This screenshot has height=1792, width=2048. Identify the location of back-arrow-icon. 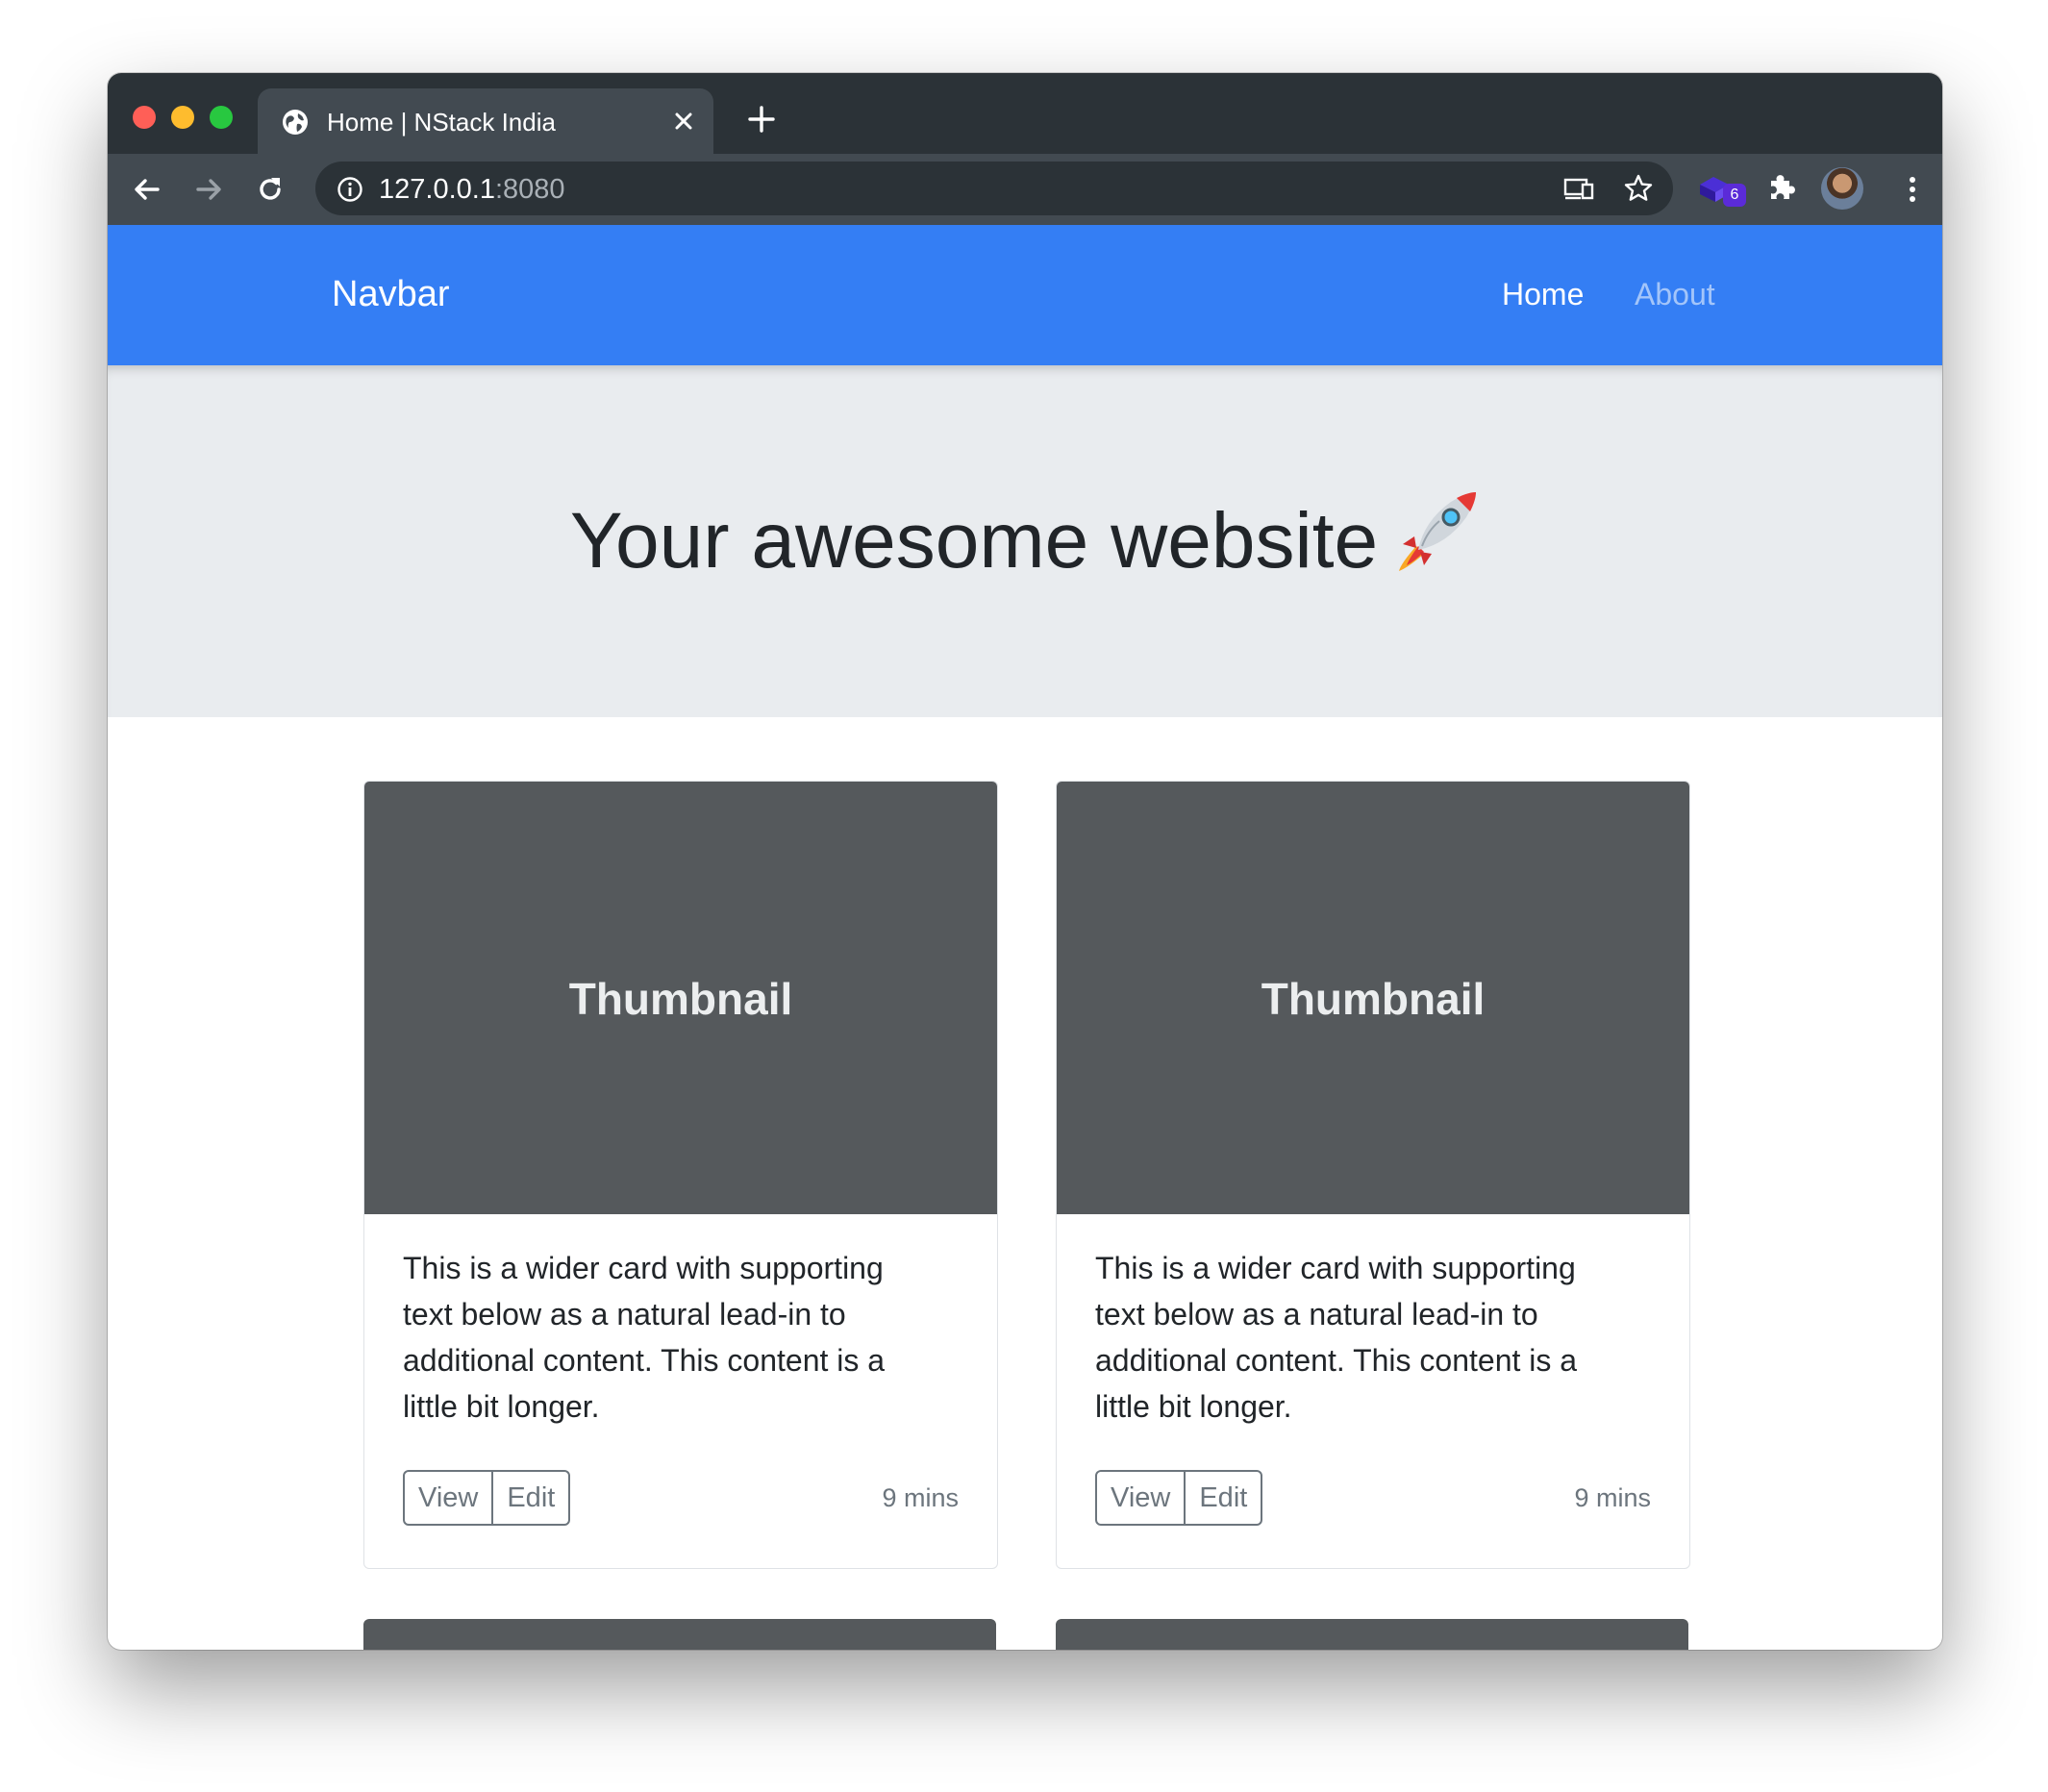
(147, 189).